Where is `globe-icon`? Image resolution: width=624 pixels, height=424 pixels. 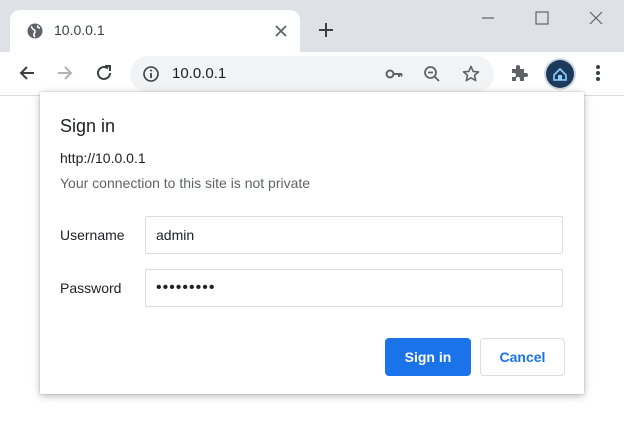 globe-icon is located at coordinates (35, 31).